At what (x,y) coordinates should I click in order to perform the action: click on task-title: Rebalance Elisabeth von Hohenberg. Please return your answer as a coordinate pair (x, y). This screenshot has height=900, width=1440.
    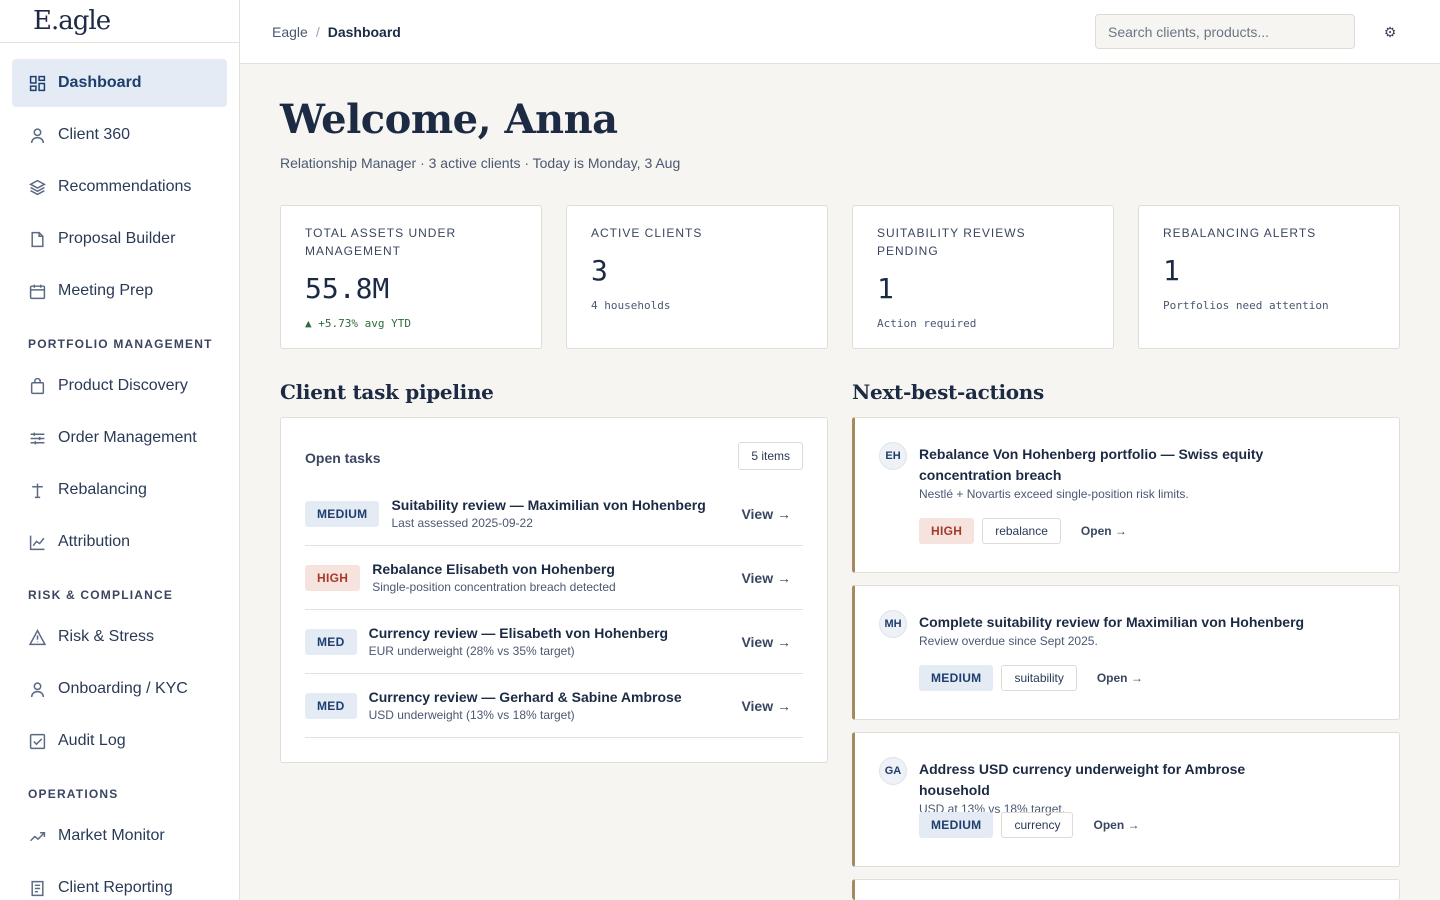
    Looking at the image, I should click on (493, 569).